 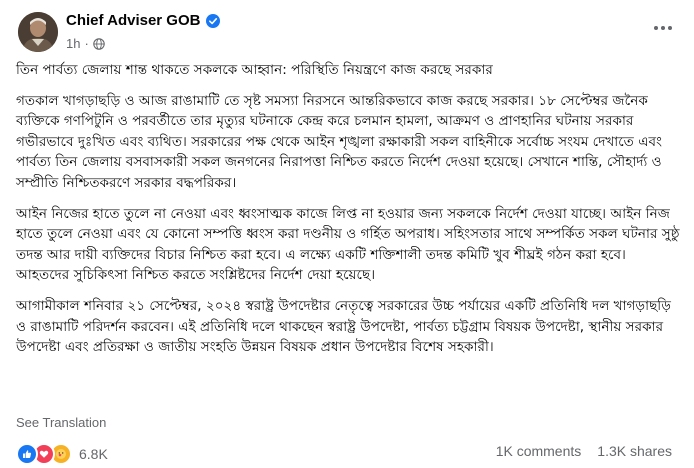 I want to click on author-row: Chief Adviser GOB, so click(x=143, y=20).